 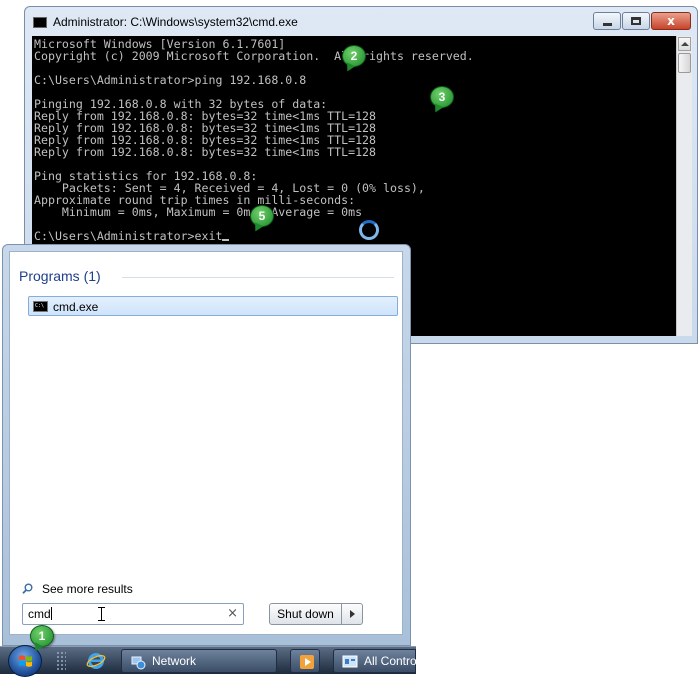 I want to click on group-divider, so click(x=258, y=277).